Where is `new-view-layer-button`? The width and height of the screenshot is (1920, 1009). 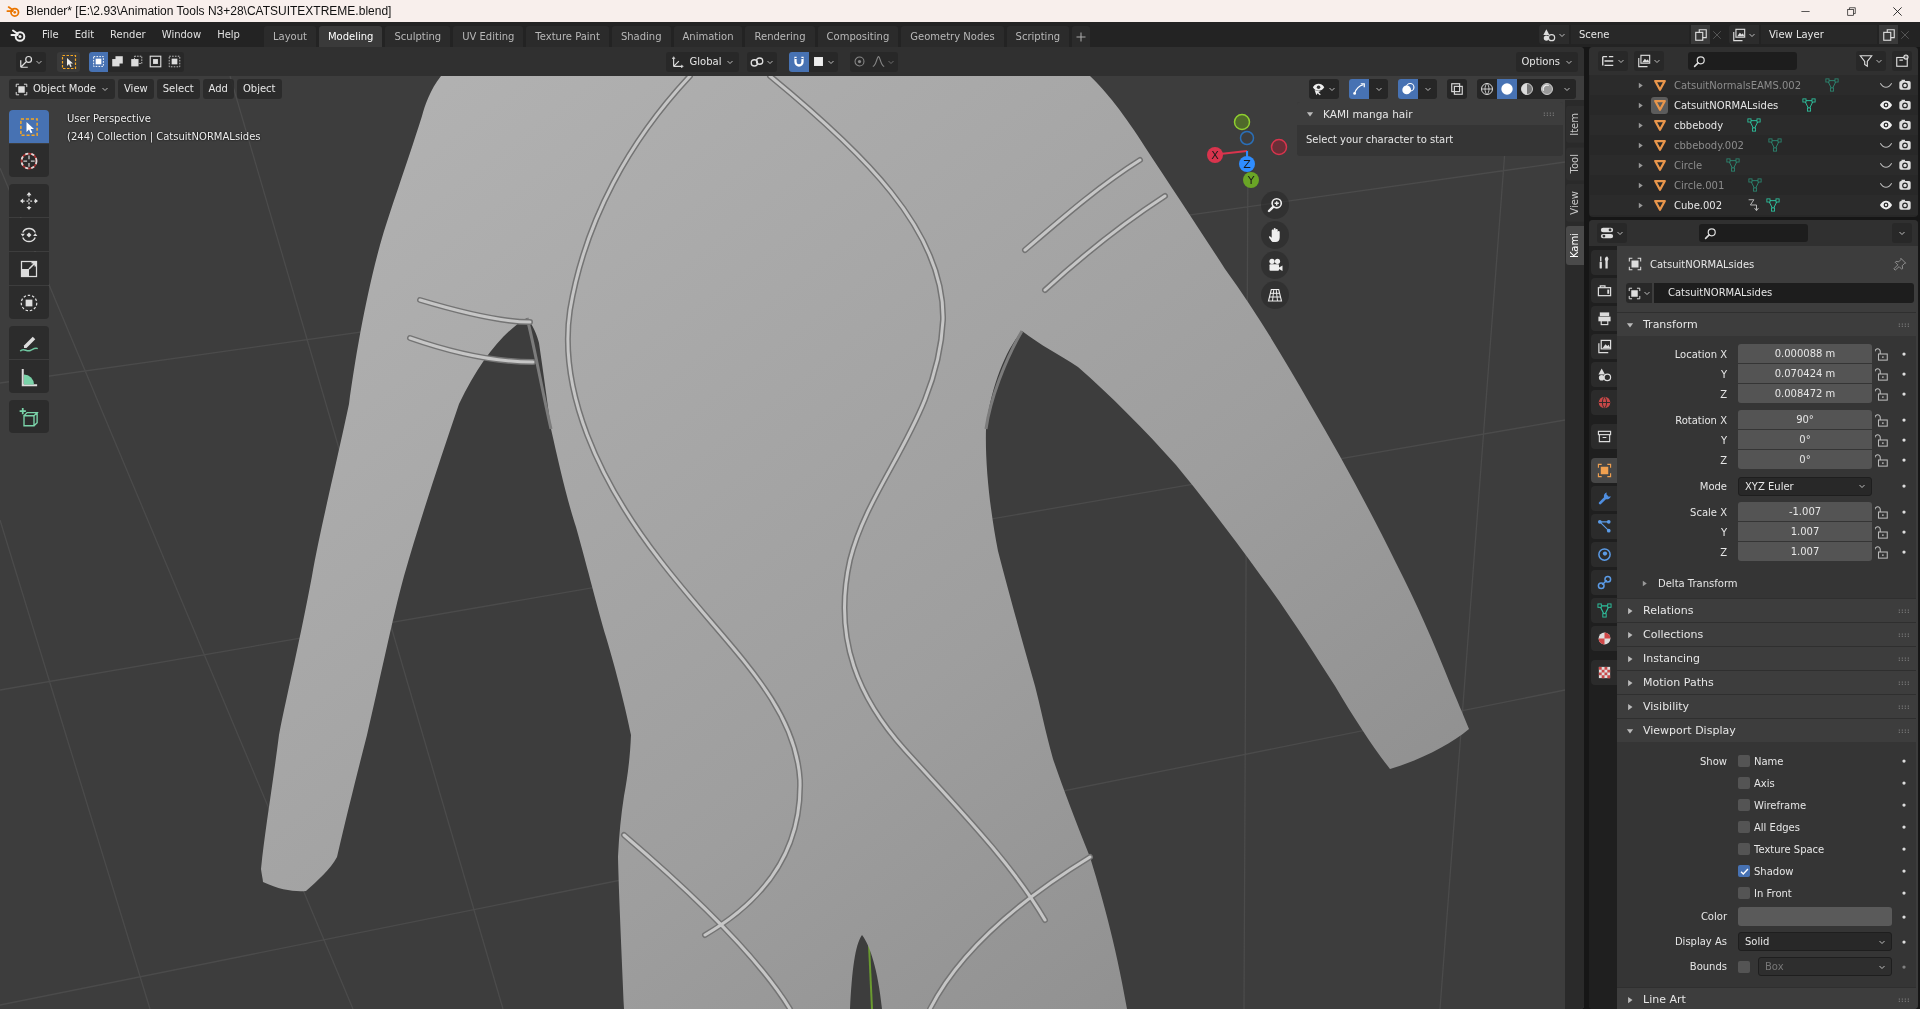
new-view-layer-button is located at coordinates (1888, 34).